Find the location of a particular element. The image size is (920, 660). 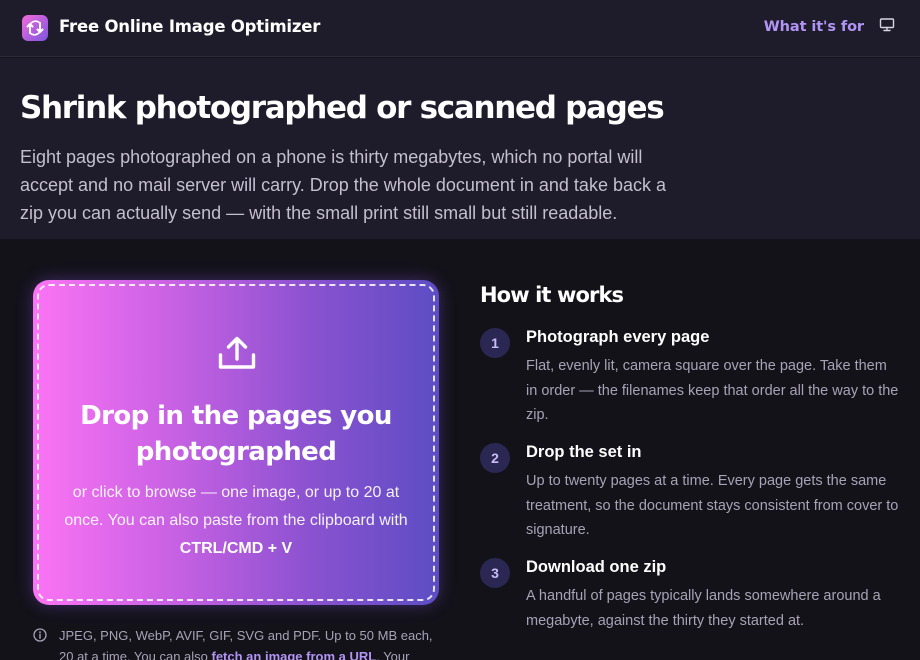

how-it-works-title: How it works is located at coordinates (552, 295).